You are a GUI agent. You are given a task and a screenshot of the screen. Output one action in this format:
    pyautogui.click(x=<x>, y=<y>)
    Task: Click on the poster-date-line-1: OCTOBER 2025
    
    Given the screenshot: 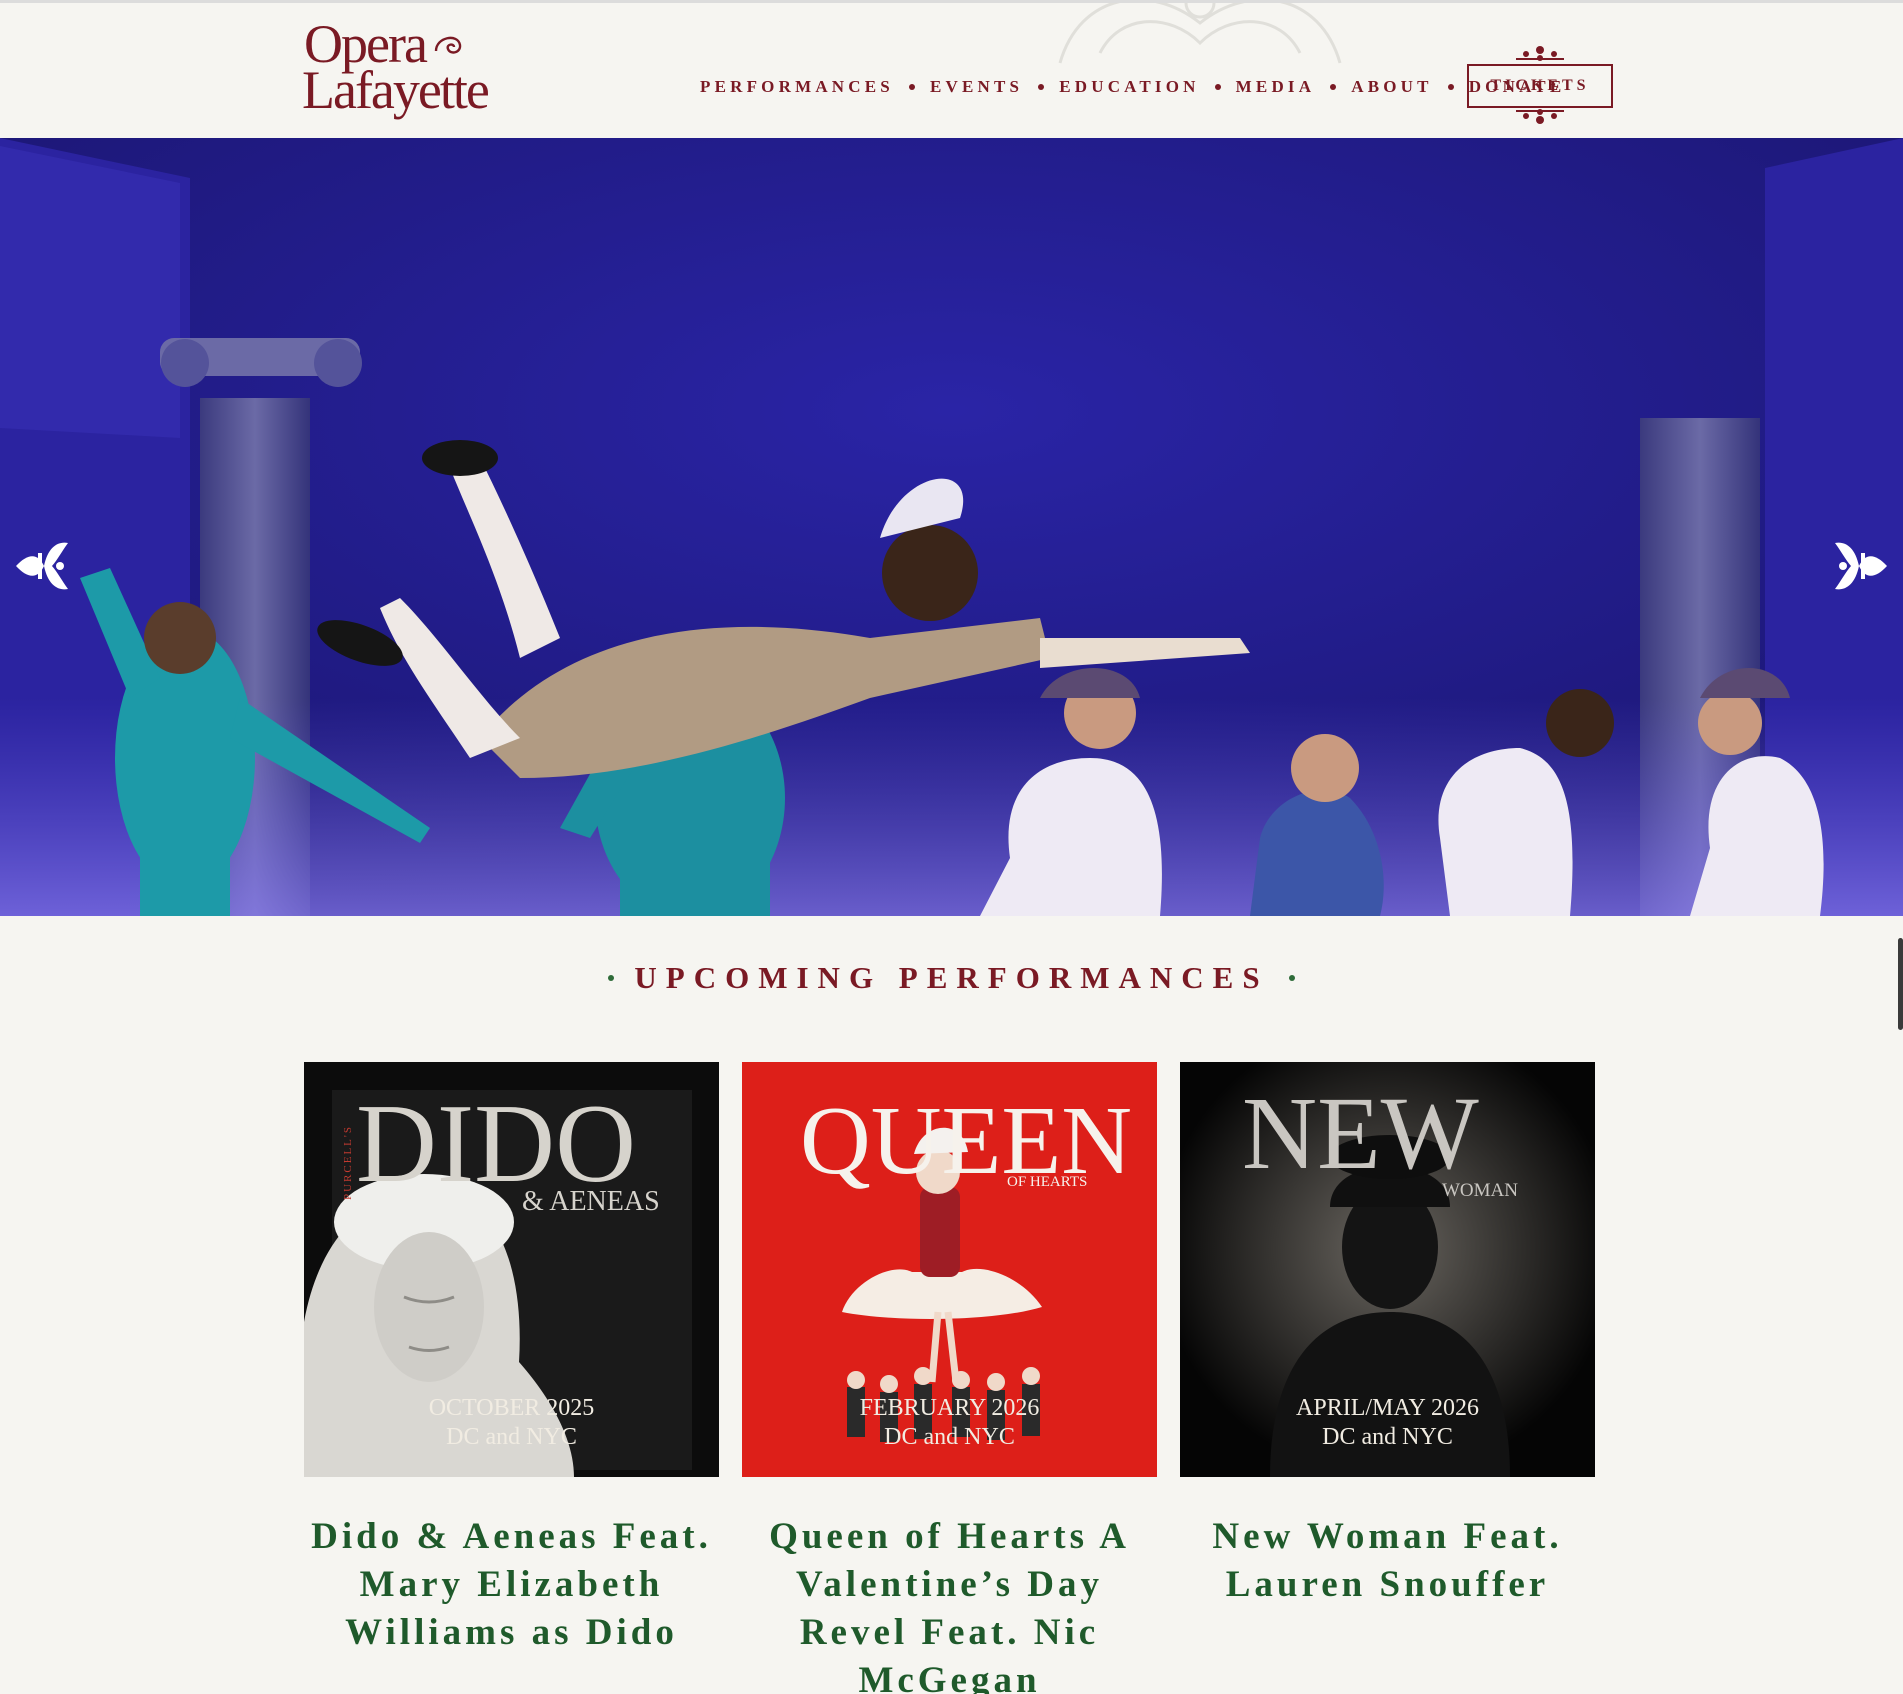 What is the action you would take?
    pyautogui.click(x=511, y=1408)
    